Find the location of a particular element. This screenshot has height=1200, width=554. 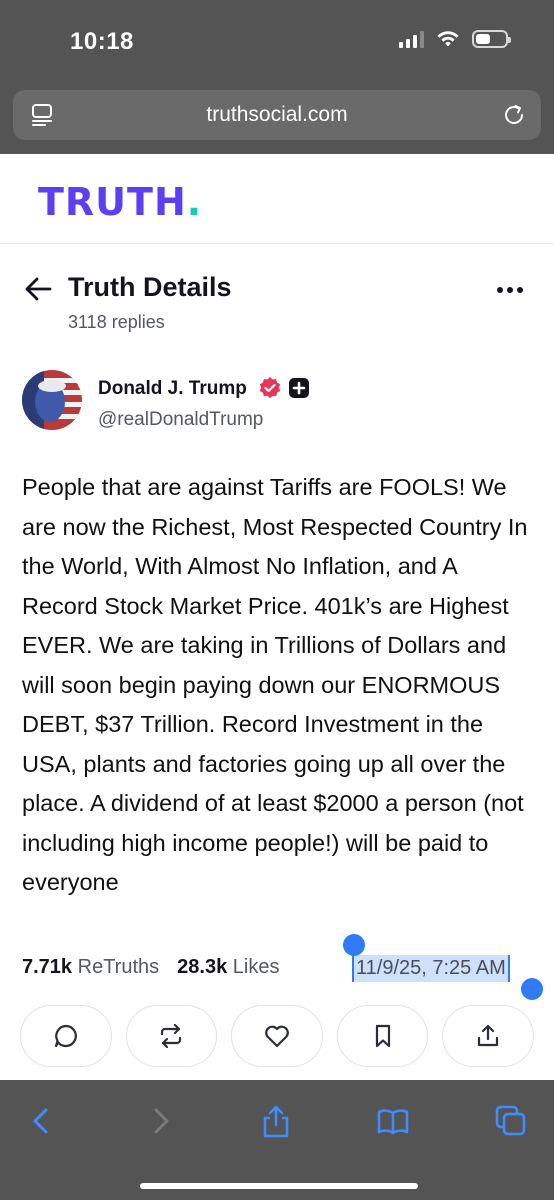

wifi-icon is located at coordinates (448, 39).